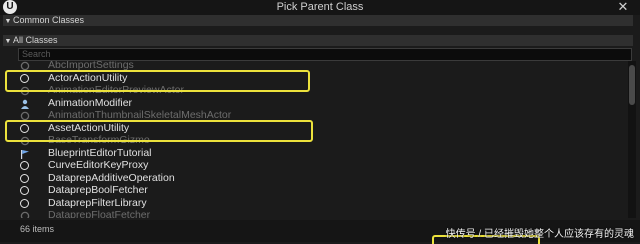 The height and width of the screenshot is (244, 640). What do you see at coordinates (35, 40) in the screenshot?
I see `all-classes-label: All Classes` at bounding box center [35, 40].